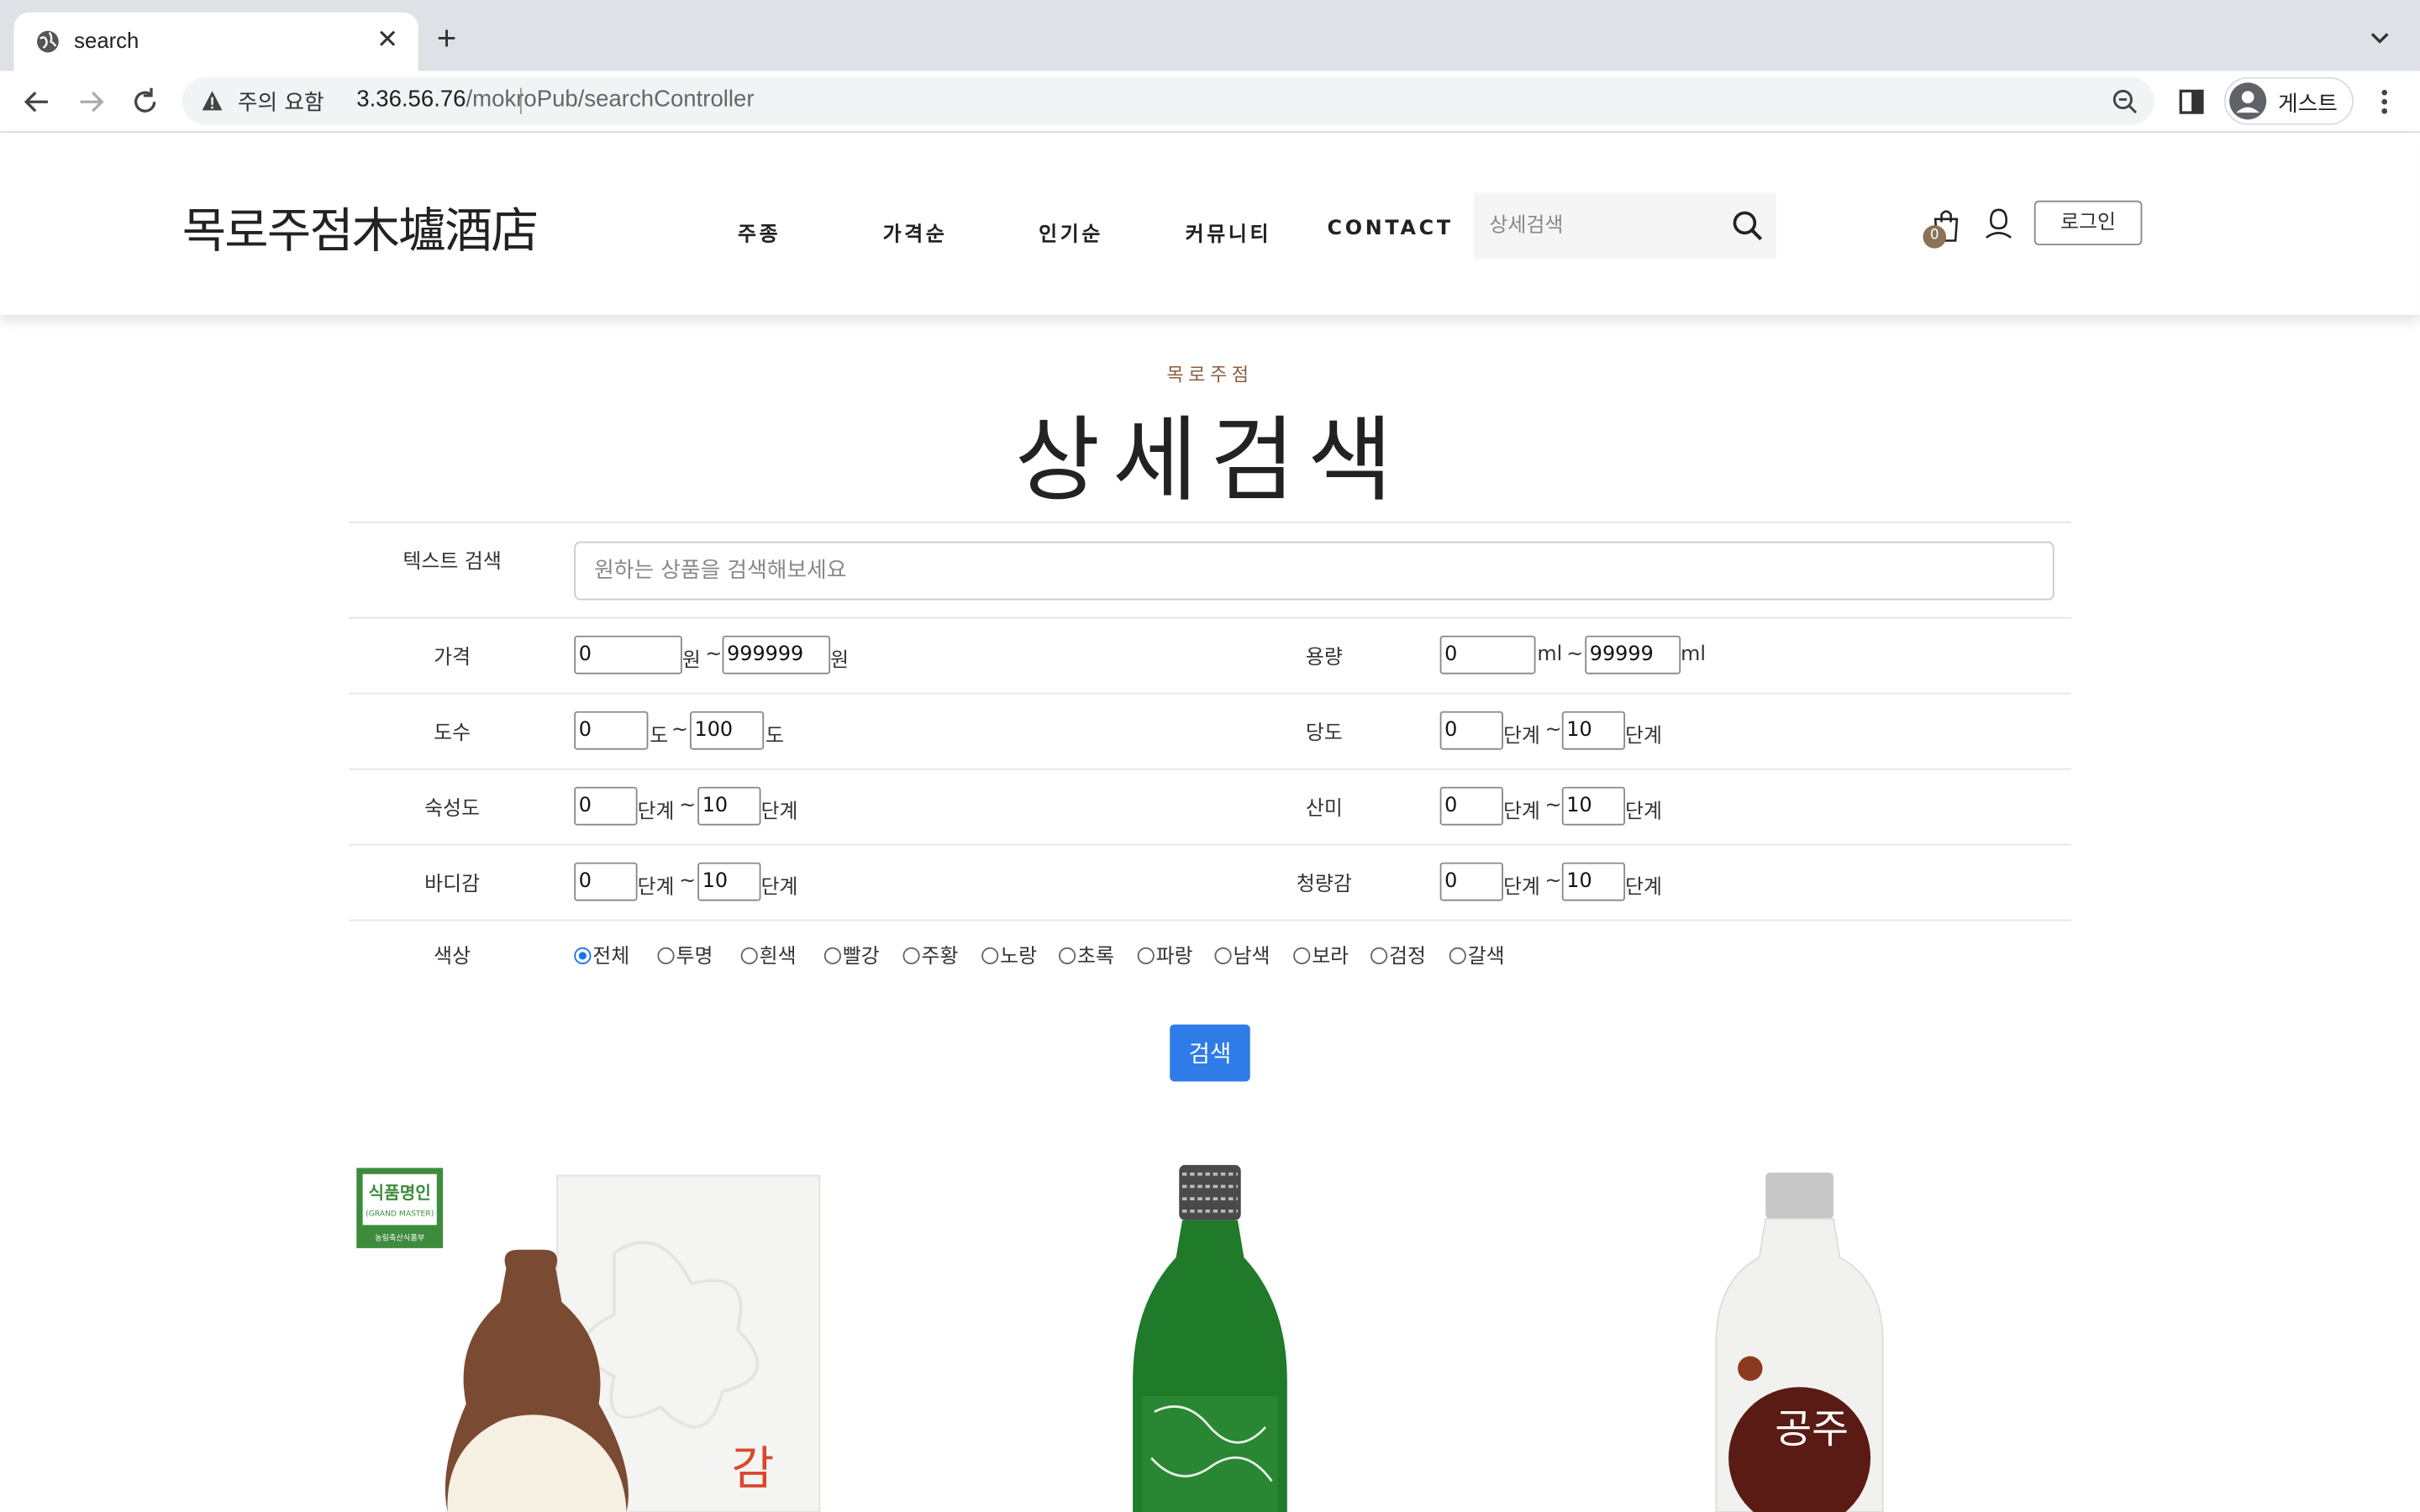 The width and height of the screenshot is (2420, 1512). Describe the element at coordinates (606, 806) in the screenshot. I see `aging-min-input` at that location.